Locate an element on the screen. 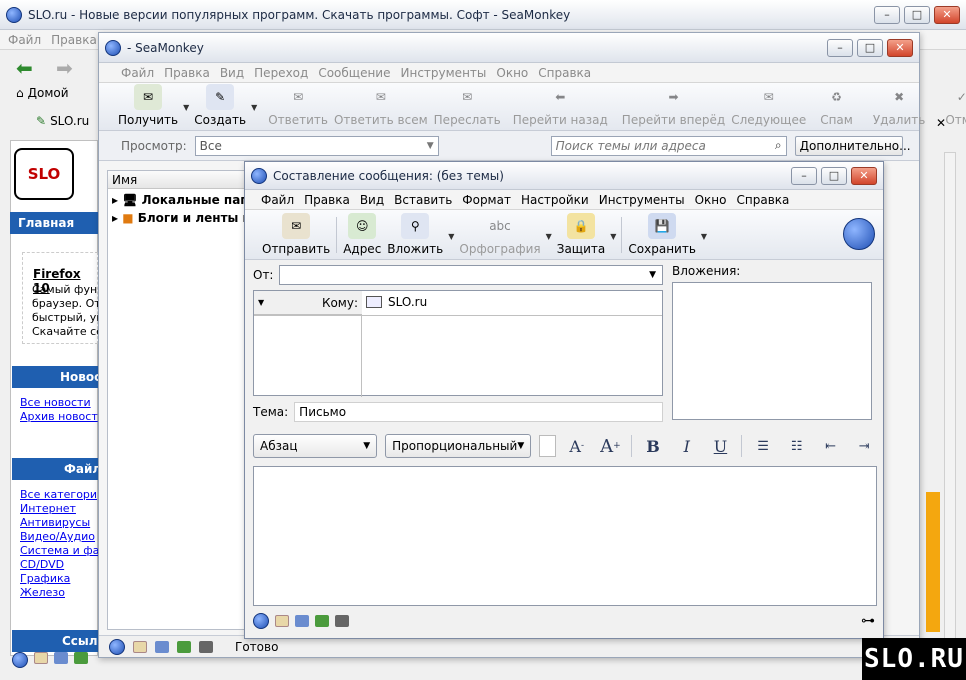 This screenshot has width=966, height=680. browser-tab: ✎ SLO.ru is located at coordinates (62, 121).